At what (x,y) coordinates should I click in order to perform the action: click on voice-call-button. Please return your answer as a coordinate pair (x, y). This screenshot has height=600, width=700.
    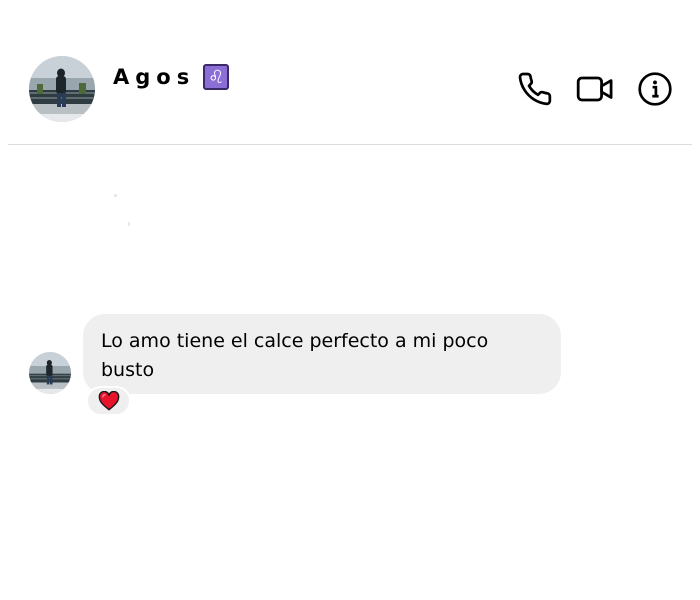
    Looking at the image, I should click on (535, 89).